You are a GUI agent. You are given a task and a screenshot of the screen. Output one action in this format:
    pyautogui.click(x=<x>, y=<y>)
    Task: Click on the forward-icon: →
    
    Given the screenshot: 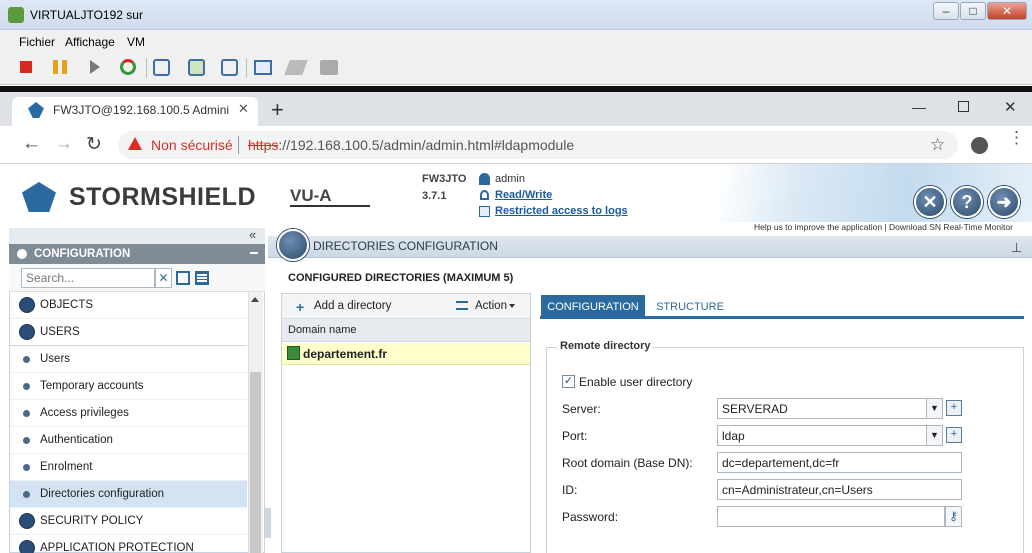 What is the action you would take?
    pyautogui.click(x=63, y=144)
    